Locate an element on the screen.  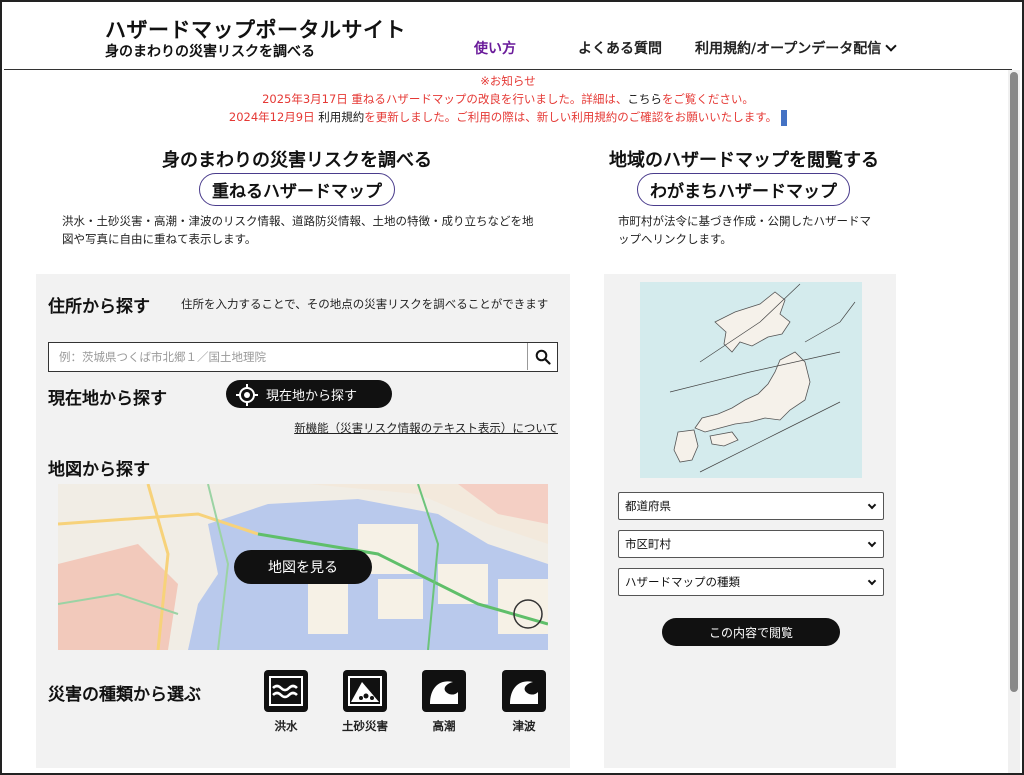
notice-text: をご覧ください。 is located at coordinates (707, 99).